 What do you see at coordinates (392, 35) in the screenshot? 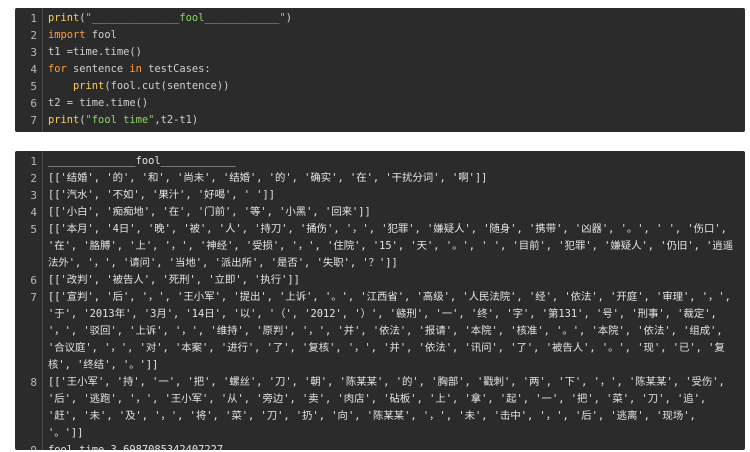
I see `code-text: import fool` at bounding box center [392, 35].